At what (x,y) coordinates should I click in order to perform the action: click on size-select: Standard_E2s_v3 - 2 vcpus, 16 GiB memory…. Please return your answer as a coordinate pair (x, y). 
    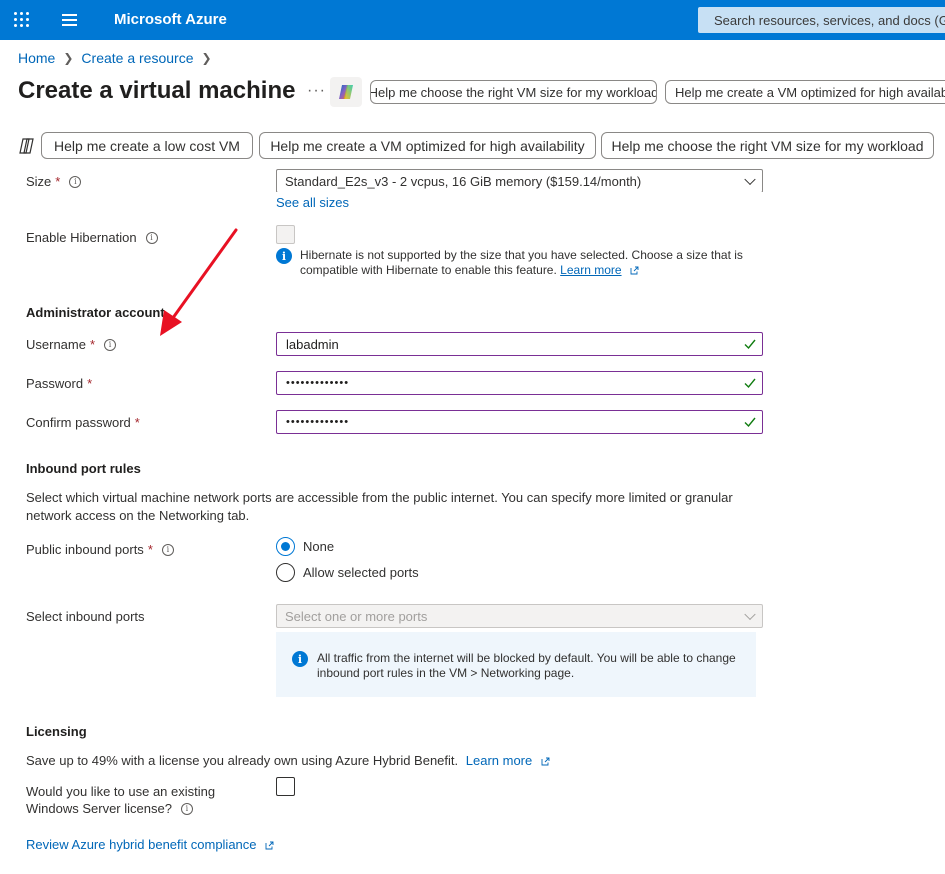
    Looking at the image, I should click on (519, 180).